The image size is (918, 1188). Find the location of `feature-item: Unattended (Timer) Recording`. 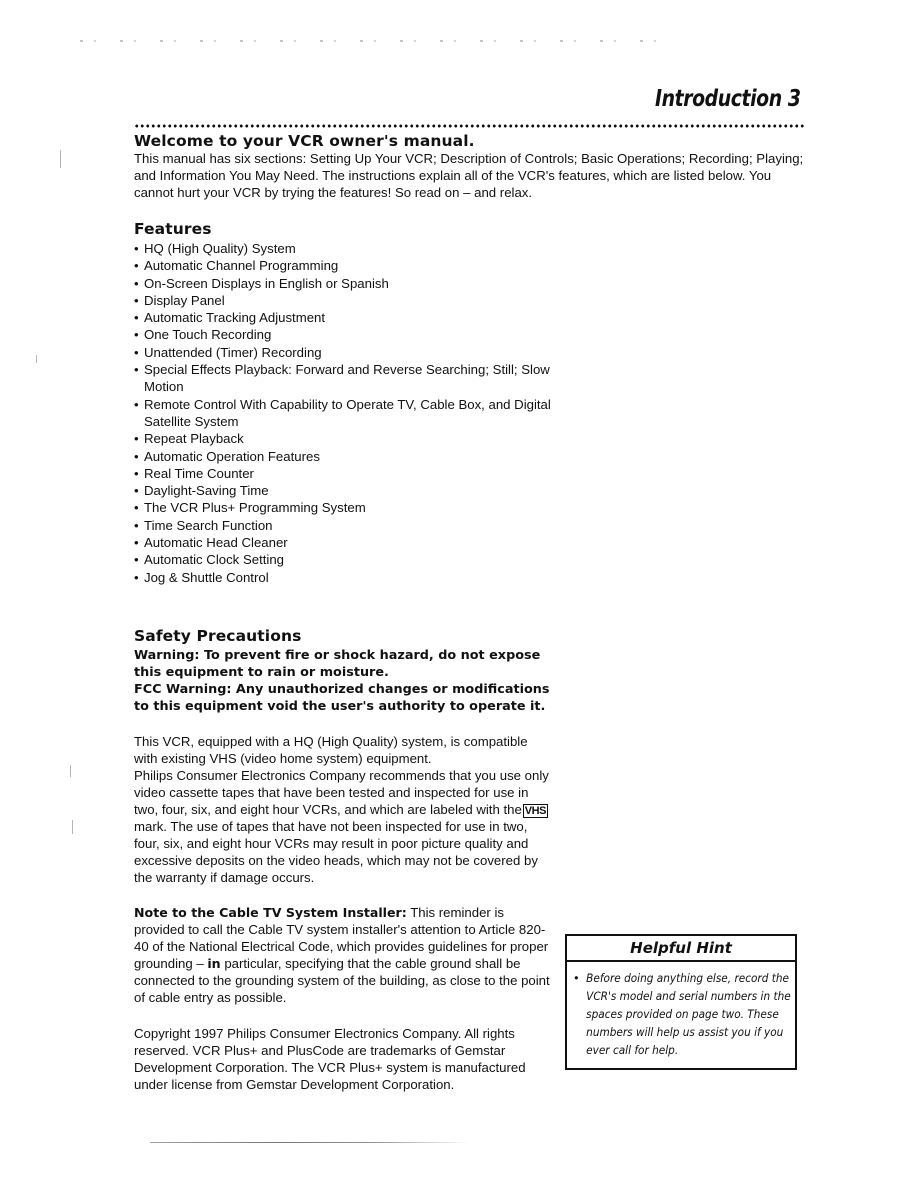

feature-item: Unattended (Timer) Recording is located at coordinates (344, 353).